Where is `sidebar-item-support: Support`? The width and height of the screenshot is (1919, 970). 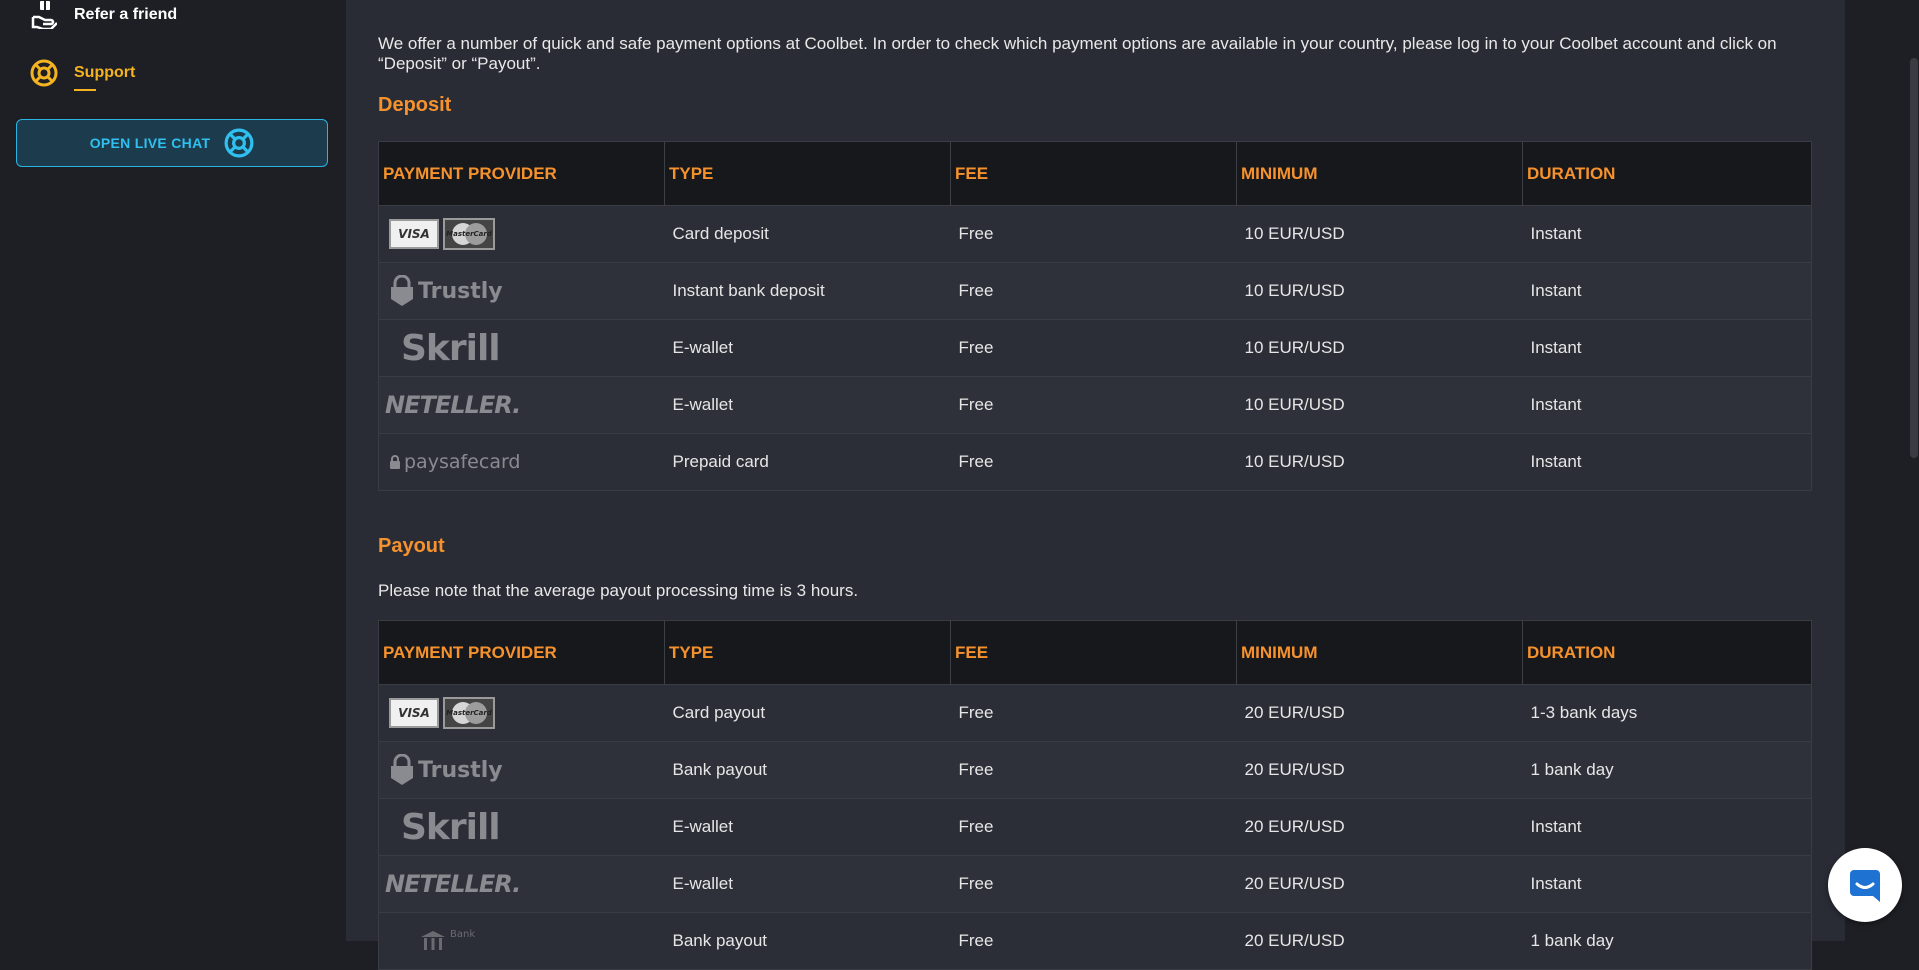
sidebar-item-support: Support is located at coordinates (82, 73).